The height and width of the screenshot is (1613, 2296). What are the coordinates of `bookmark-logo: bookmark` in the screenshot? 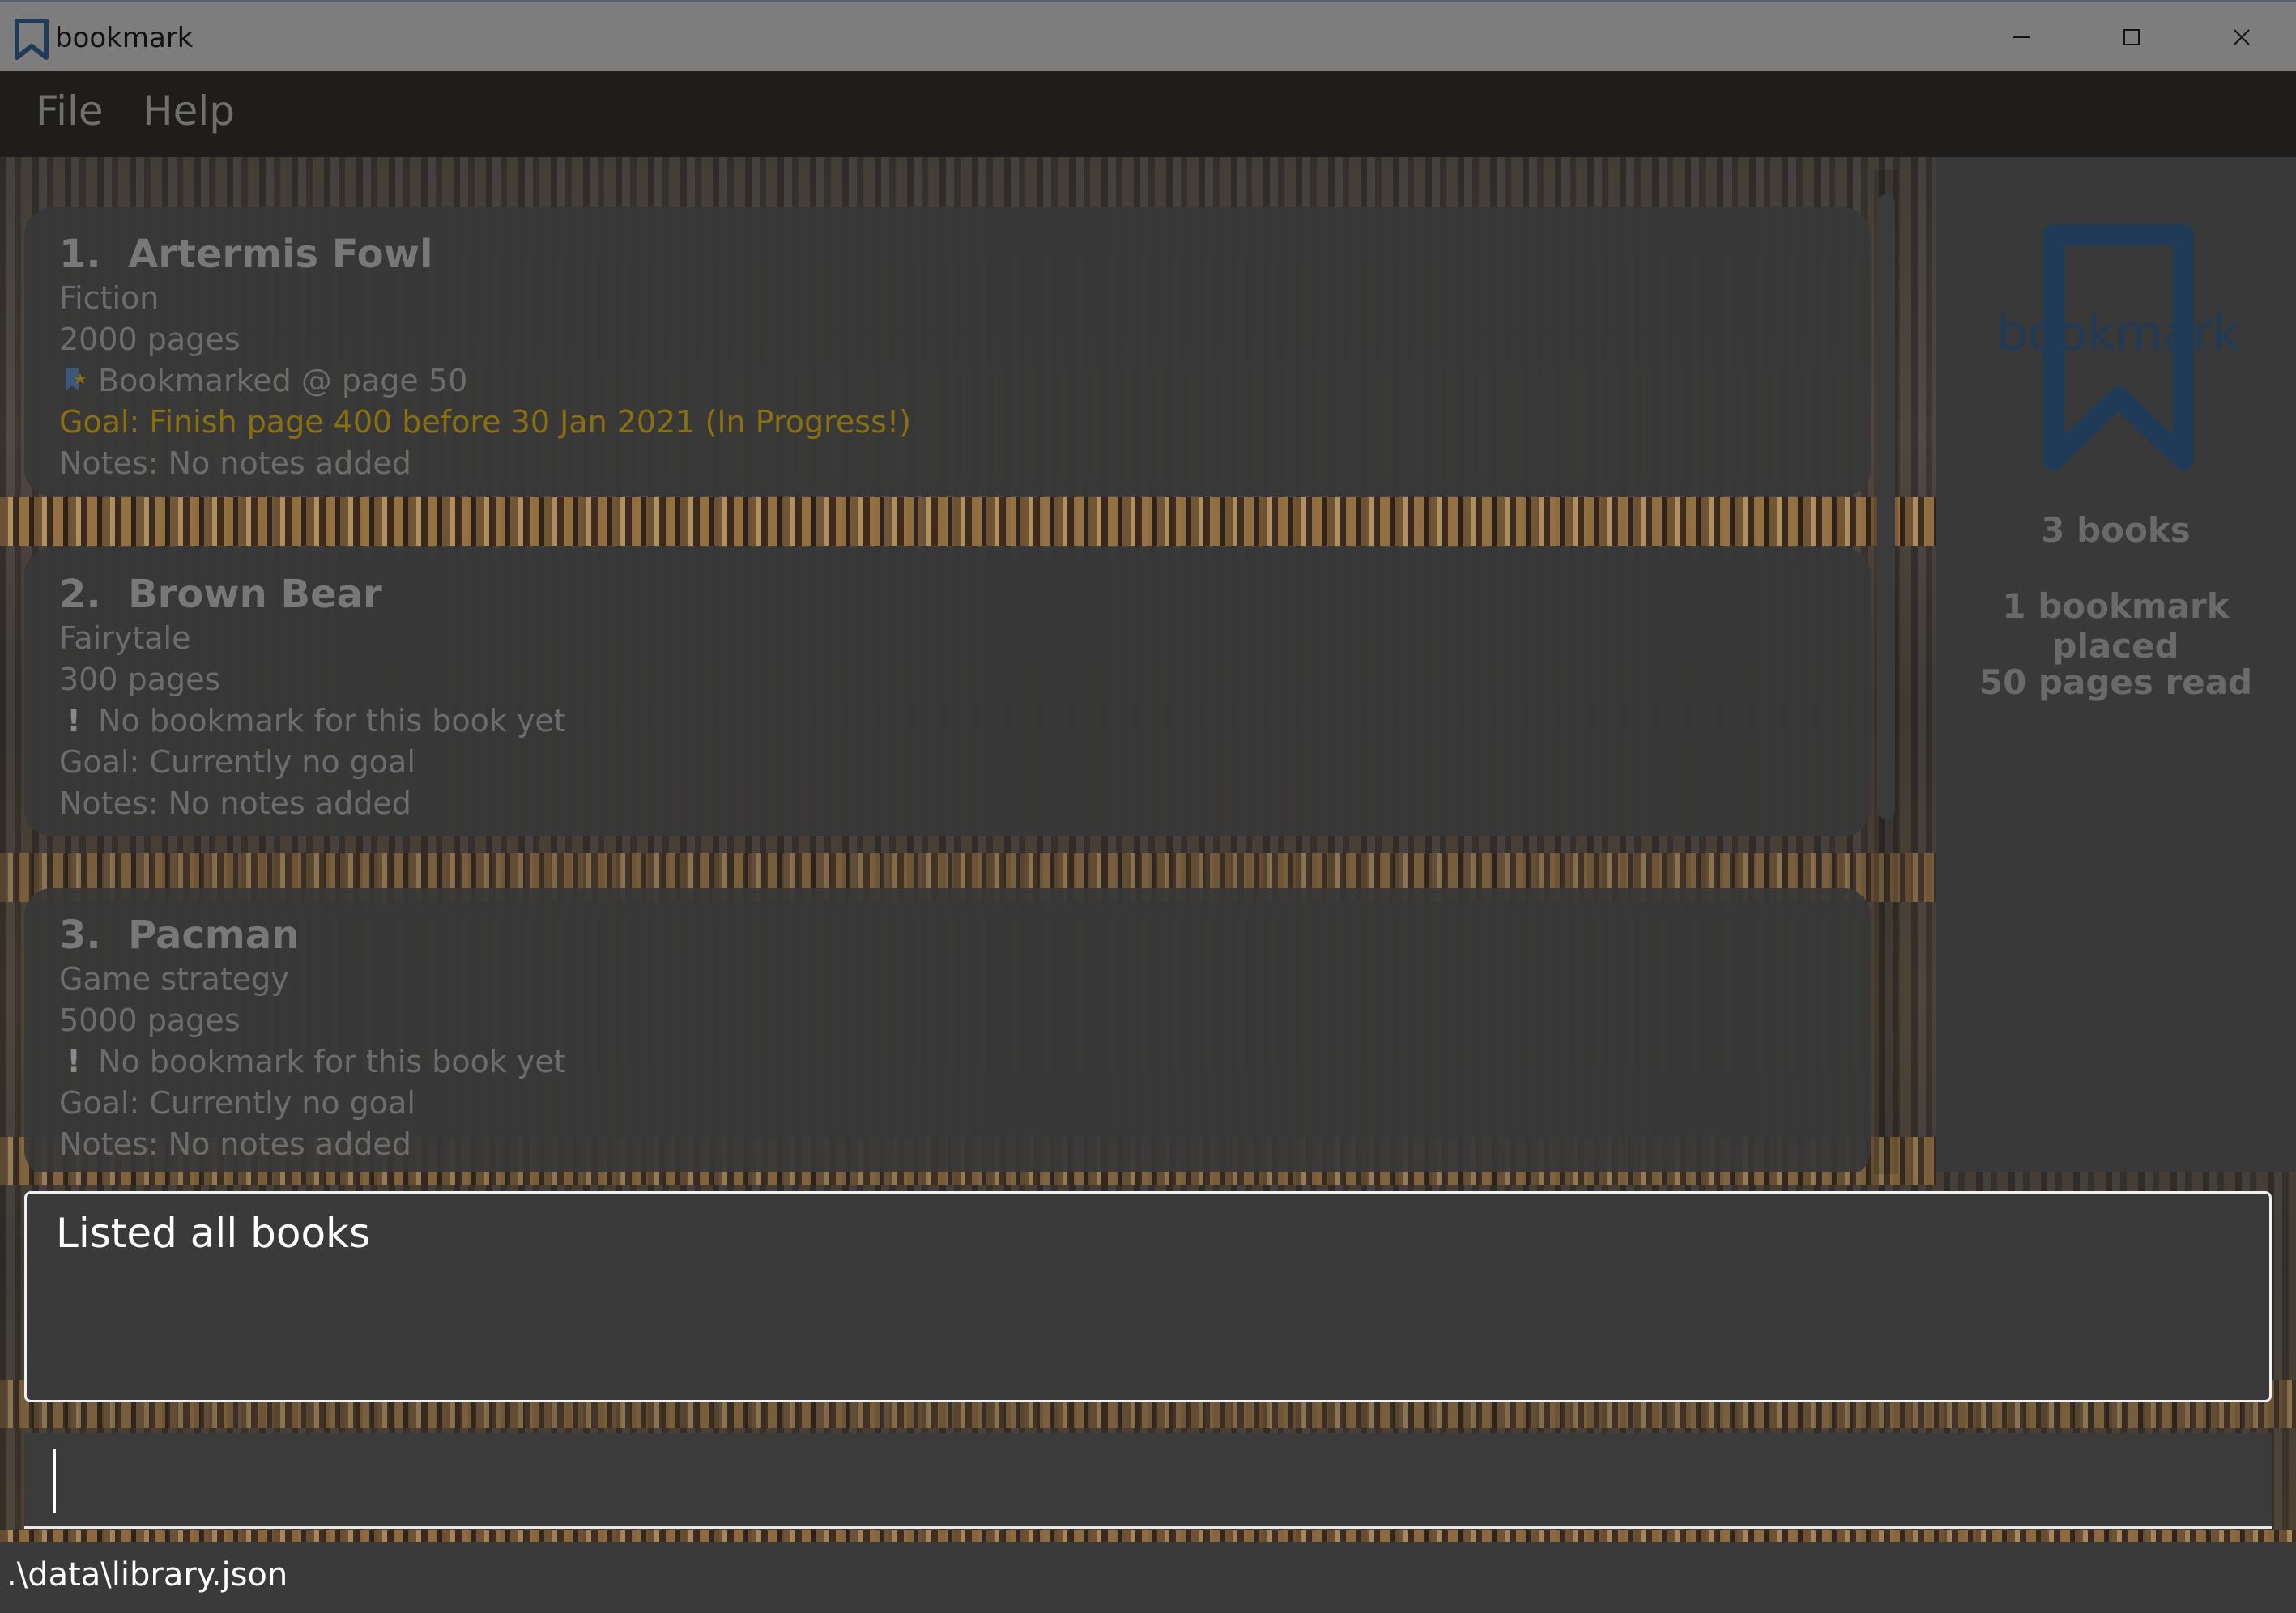 It's located at (2118, 347).